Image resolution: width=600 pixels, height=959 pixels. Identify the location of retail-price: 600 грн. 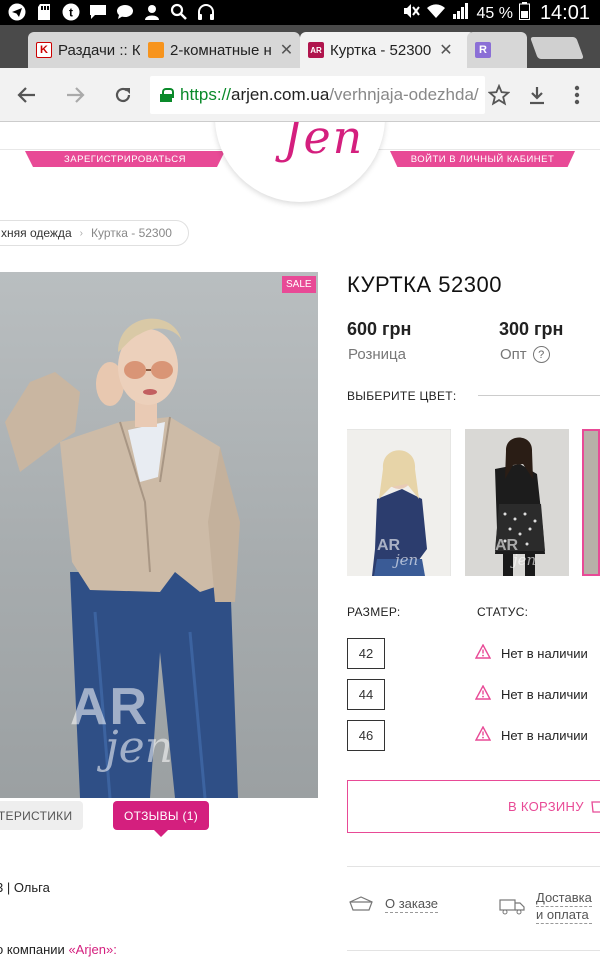
(379, 329).